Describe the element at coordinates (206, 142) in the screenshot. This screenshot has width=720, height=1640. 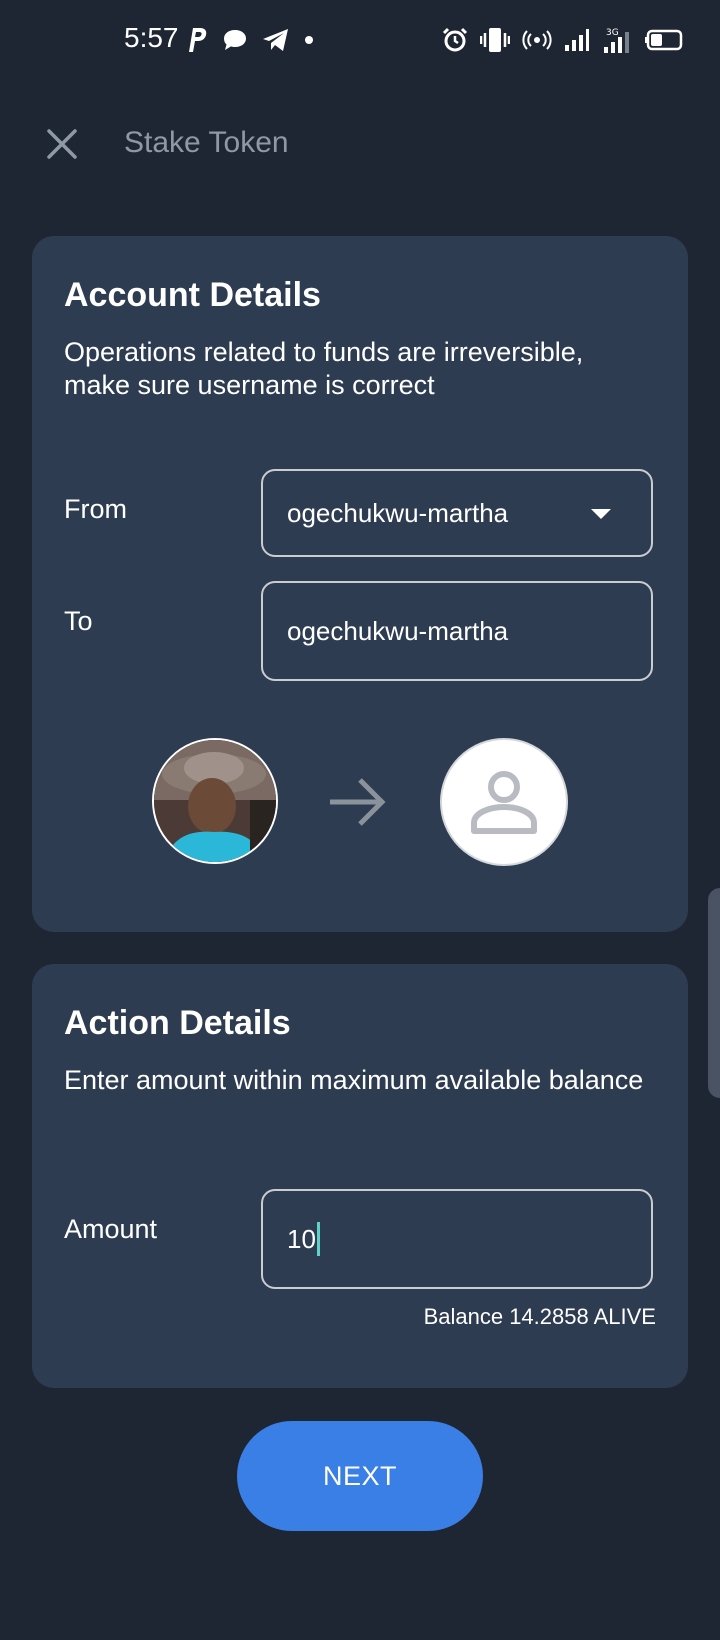
I see `page-title: Stake Token` at that location.